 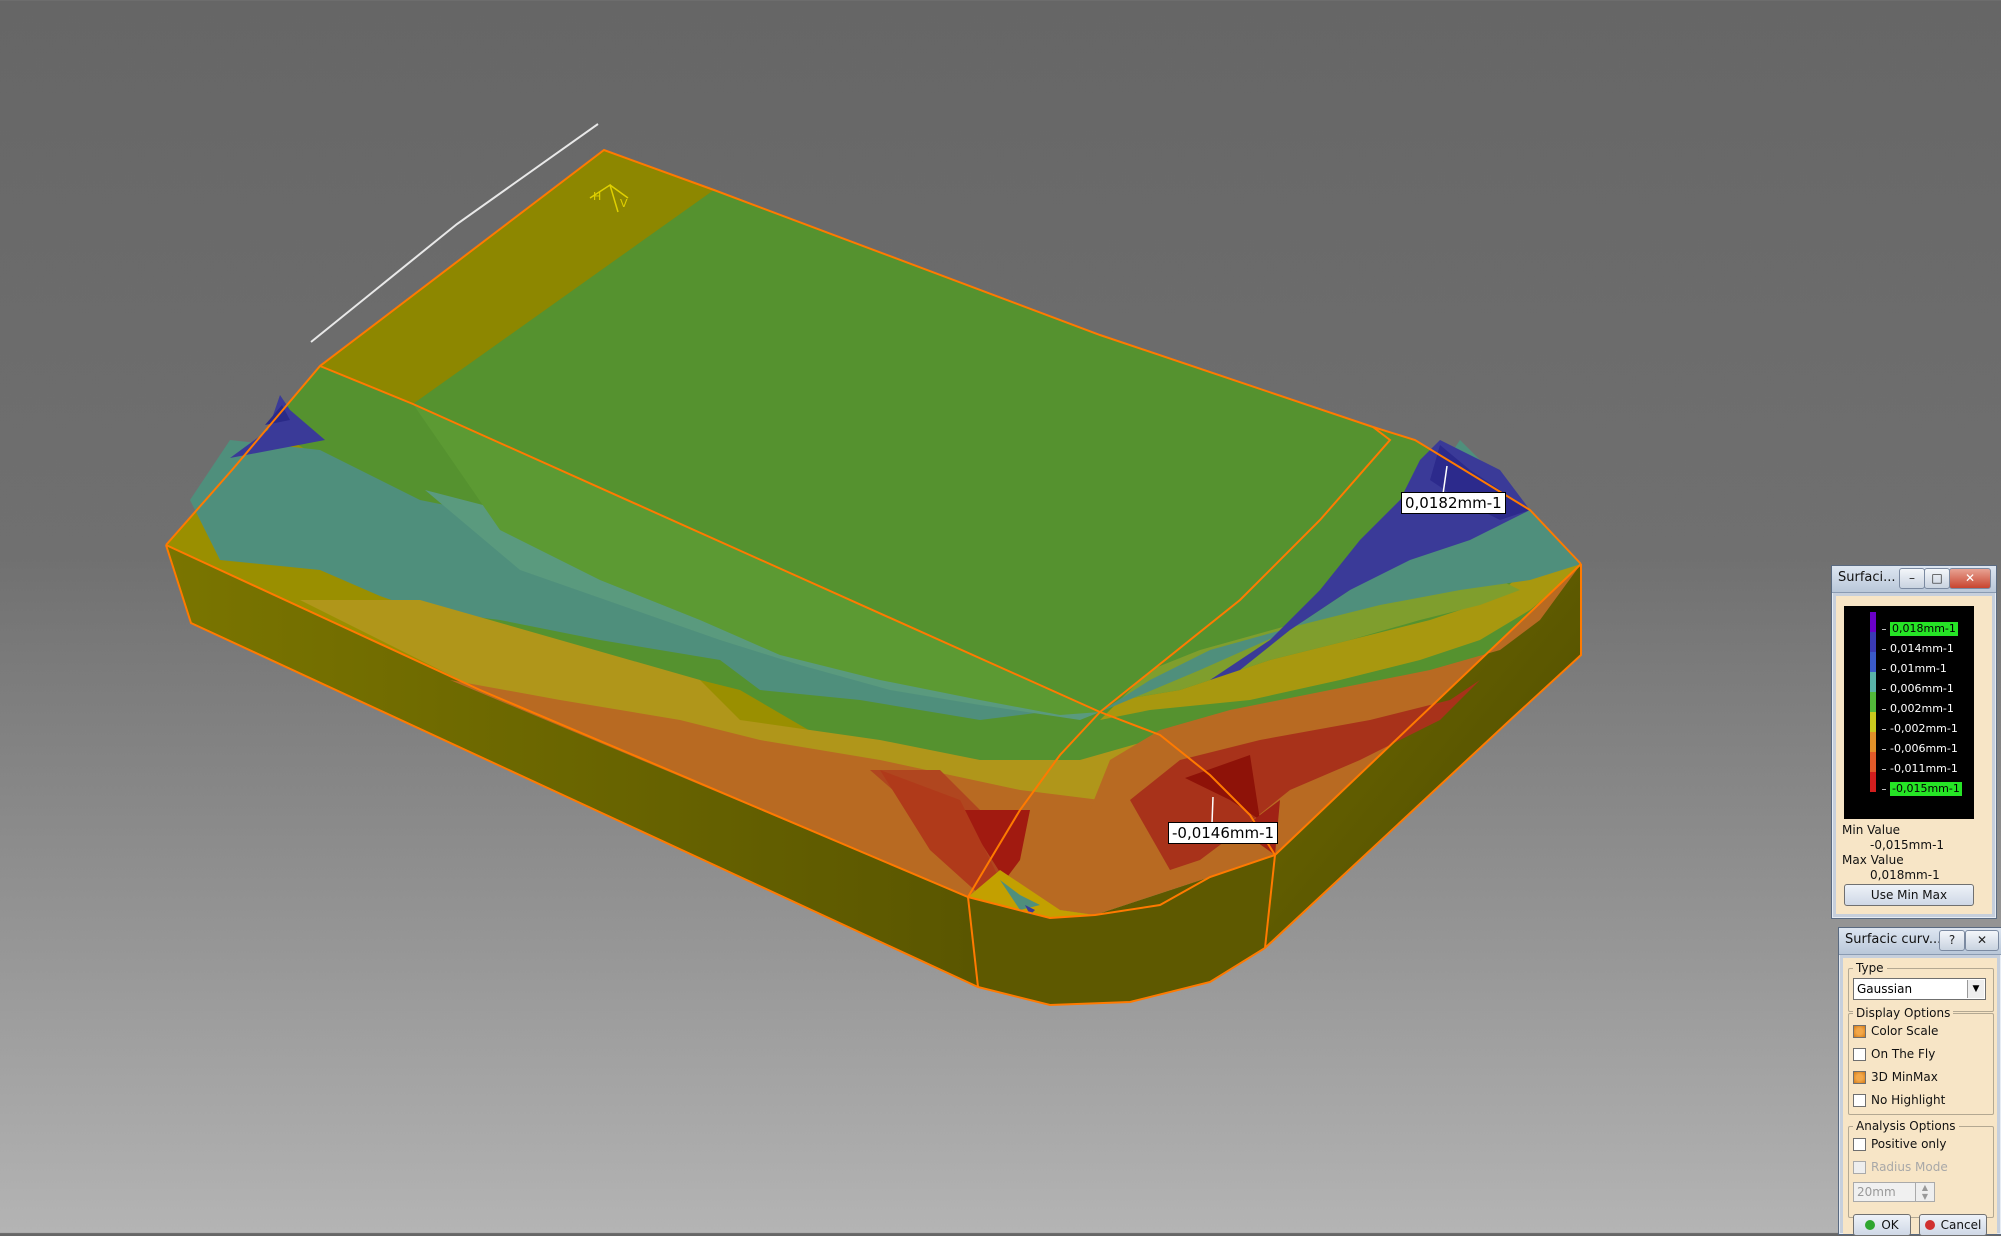 What do you see at coordinates (1924, 629) in the screenshot?
I see `scale-label: 0,018mm-1` at bounding box center [1924, 629].